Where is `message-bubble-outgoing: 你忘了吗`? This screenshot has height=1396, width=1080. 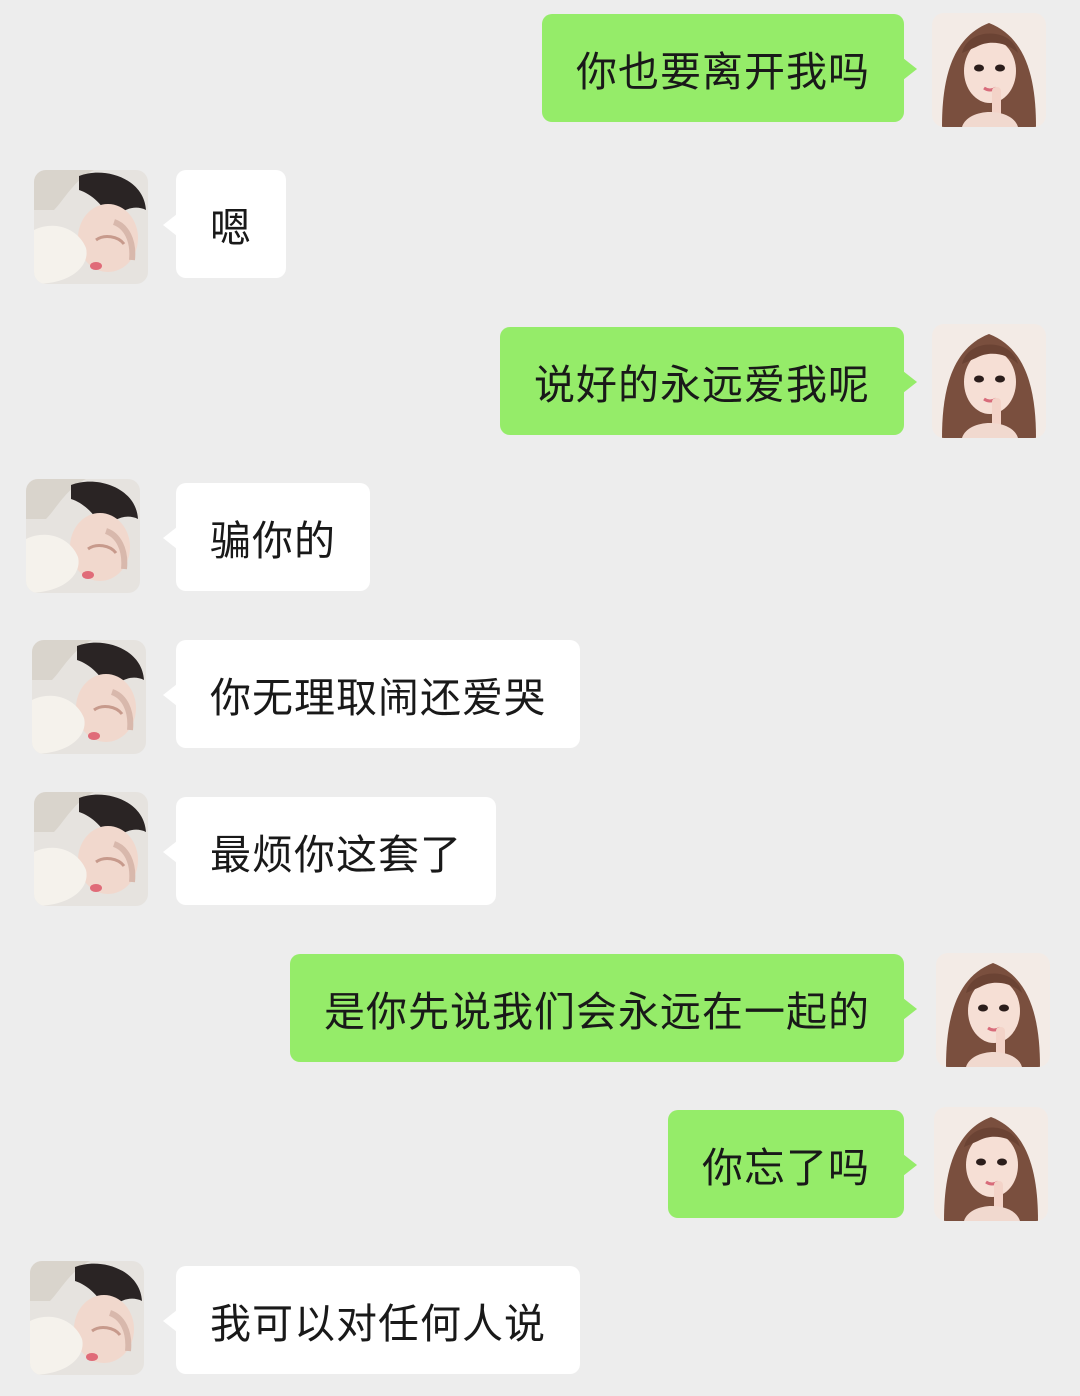 message-bubble-outgoing: 你忘了吗 is located at coordinates (792, 1164).